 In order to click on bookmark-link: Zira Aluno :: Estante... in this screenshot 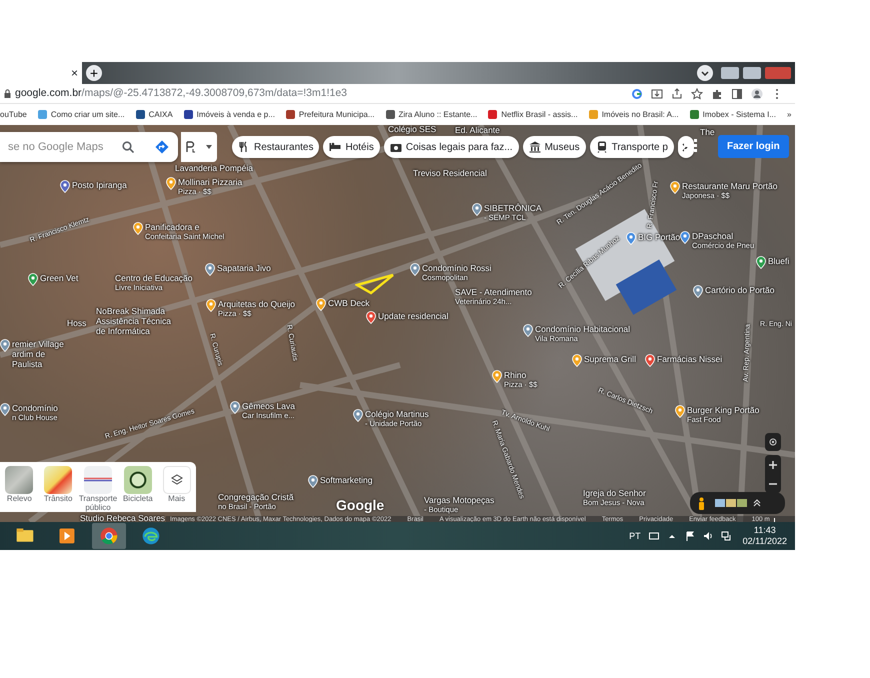, I will do `click(432, 114)`.